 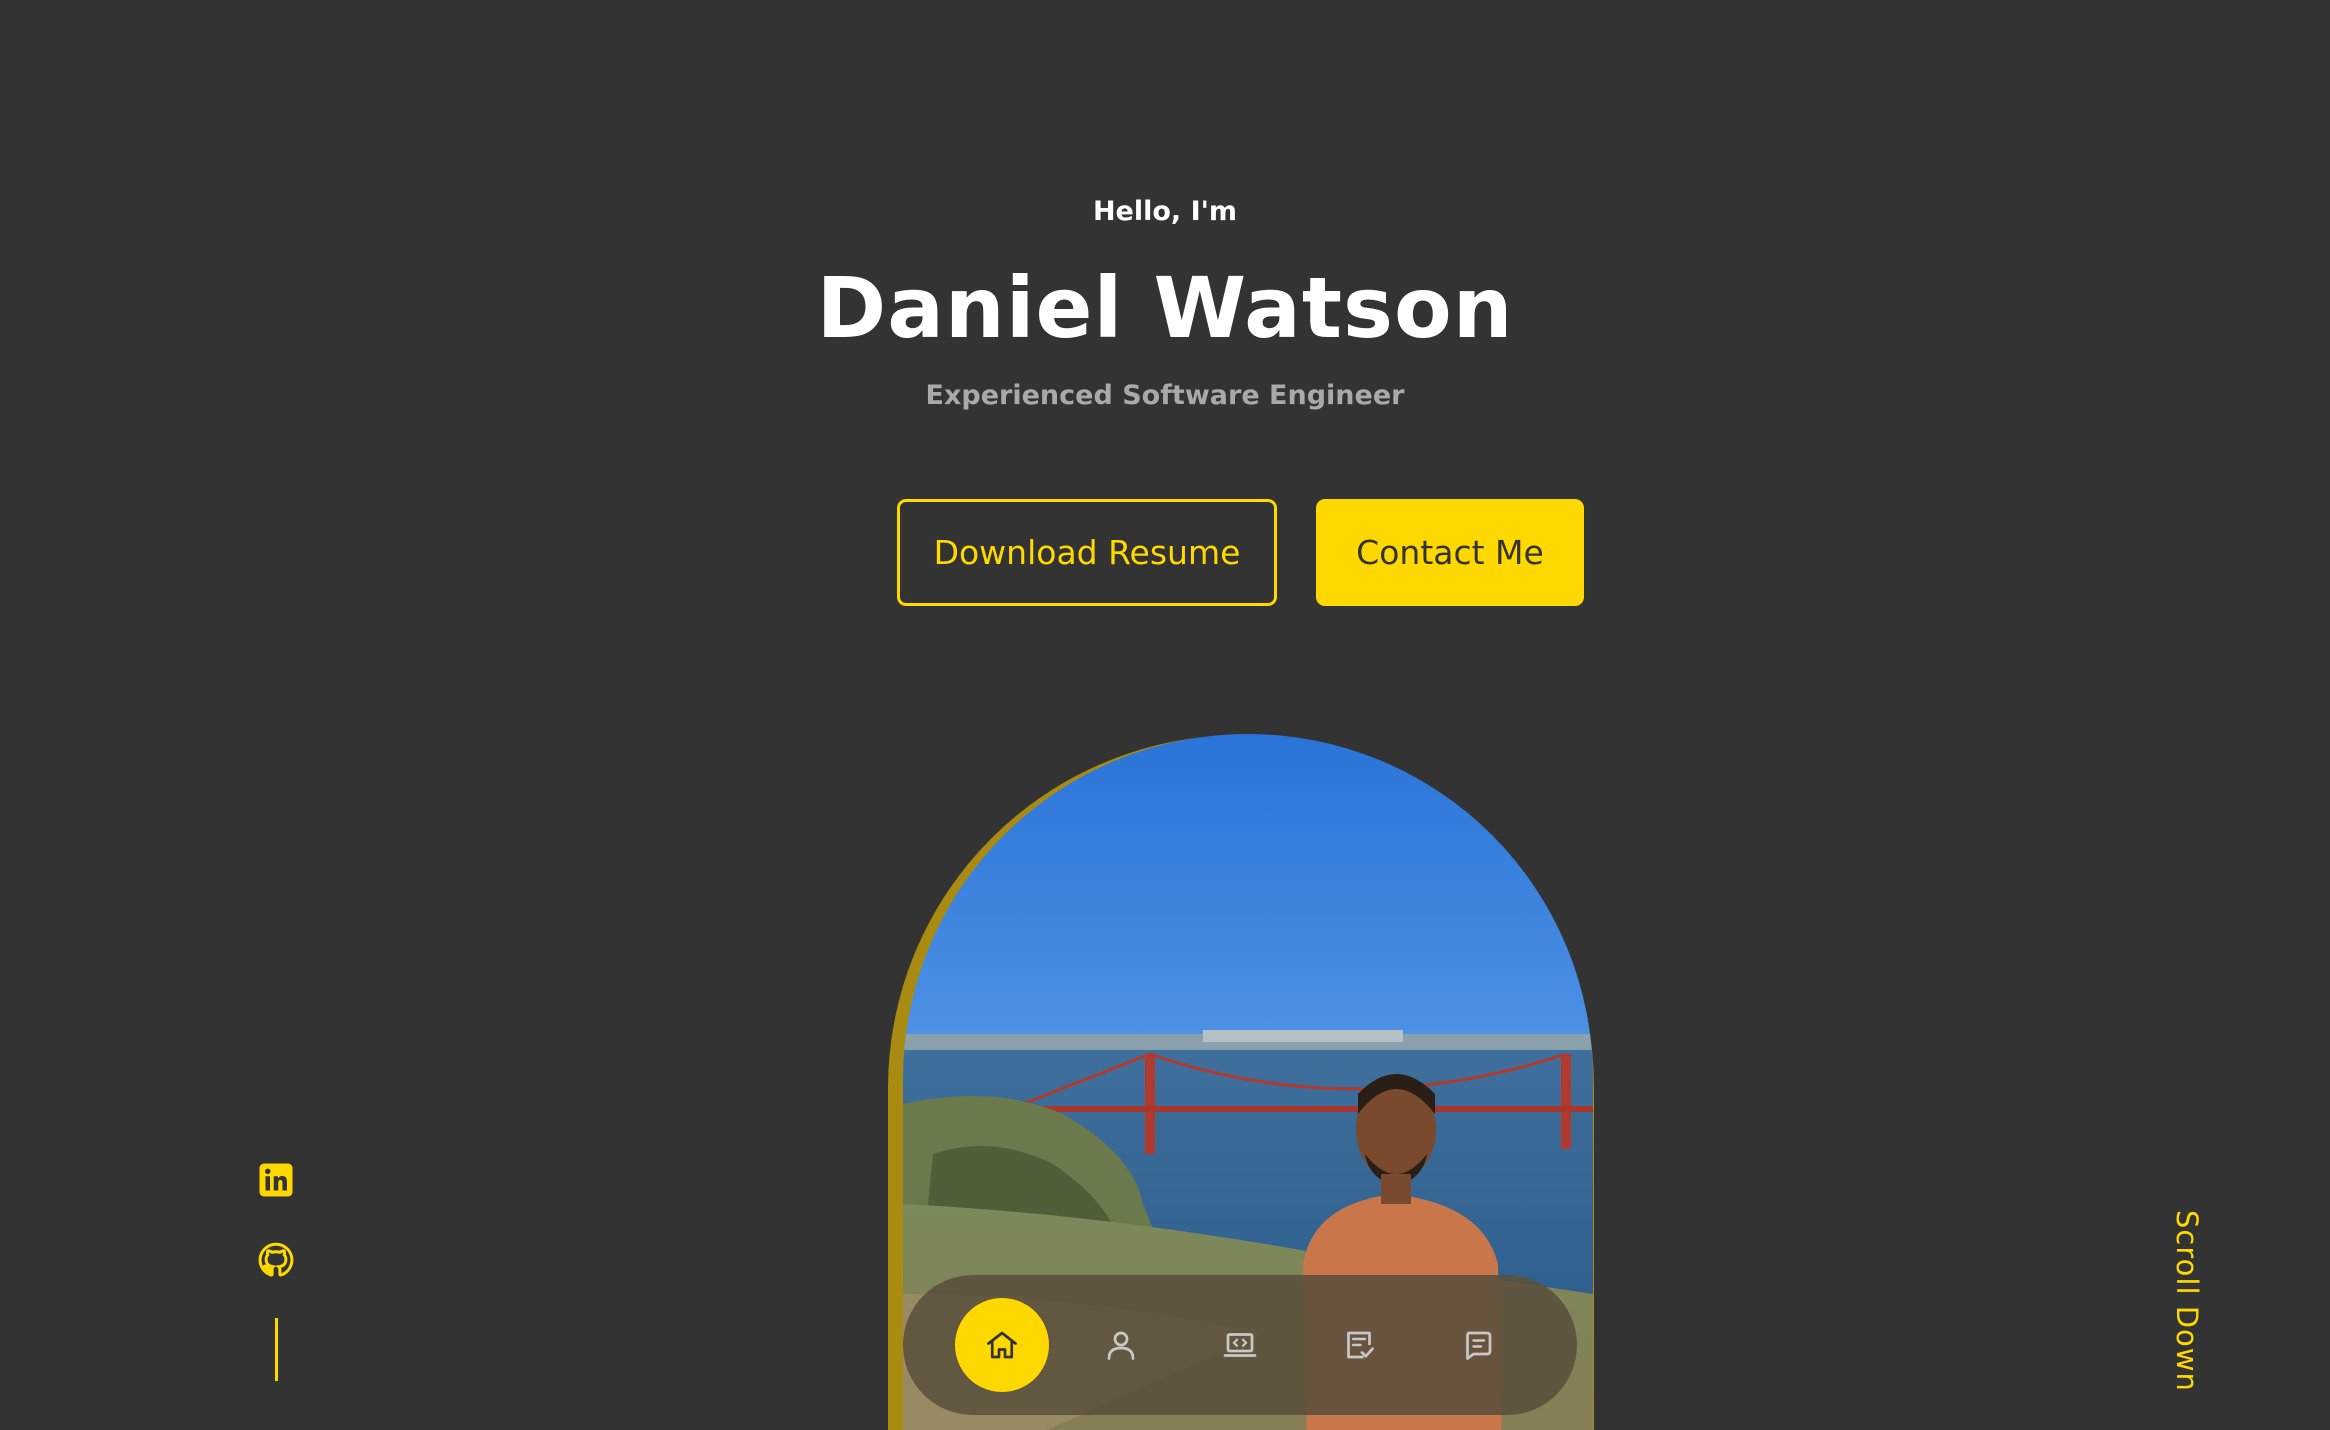 What do you see at coordinates (1165, 211) in the screenshot?
I see `greeting: Hello, I'm` at bounding box center [1165, 211].